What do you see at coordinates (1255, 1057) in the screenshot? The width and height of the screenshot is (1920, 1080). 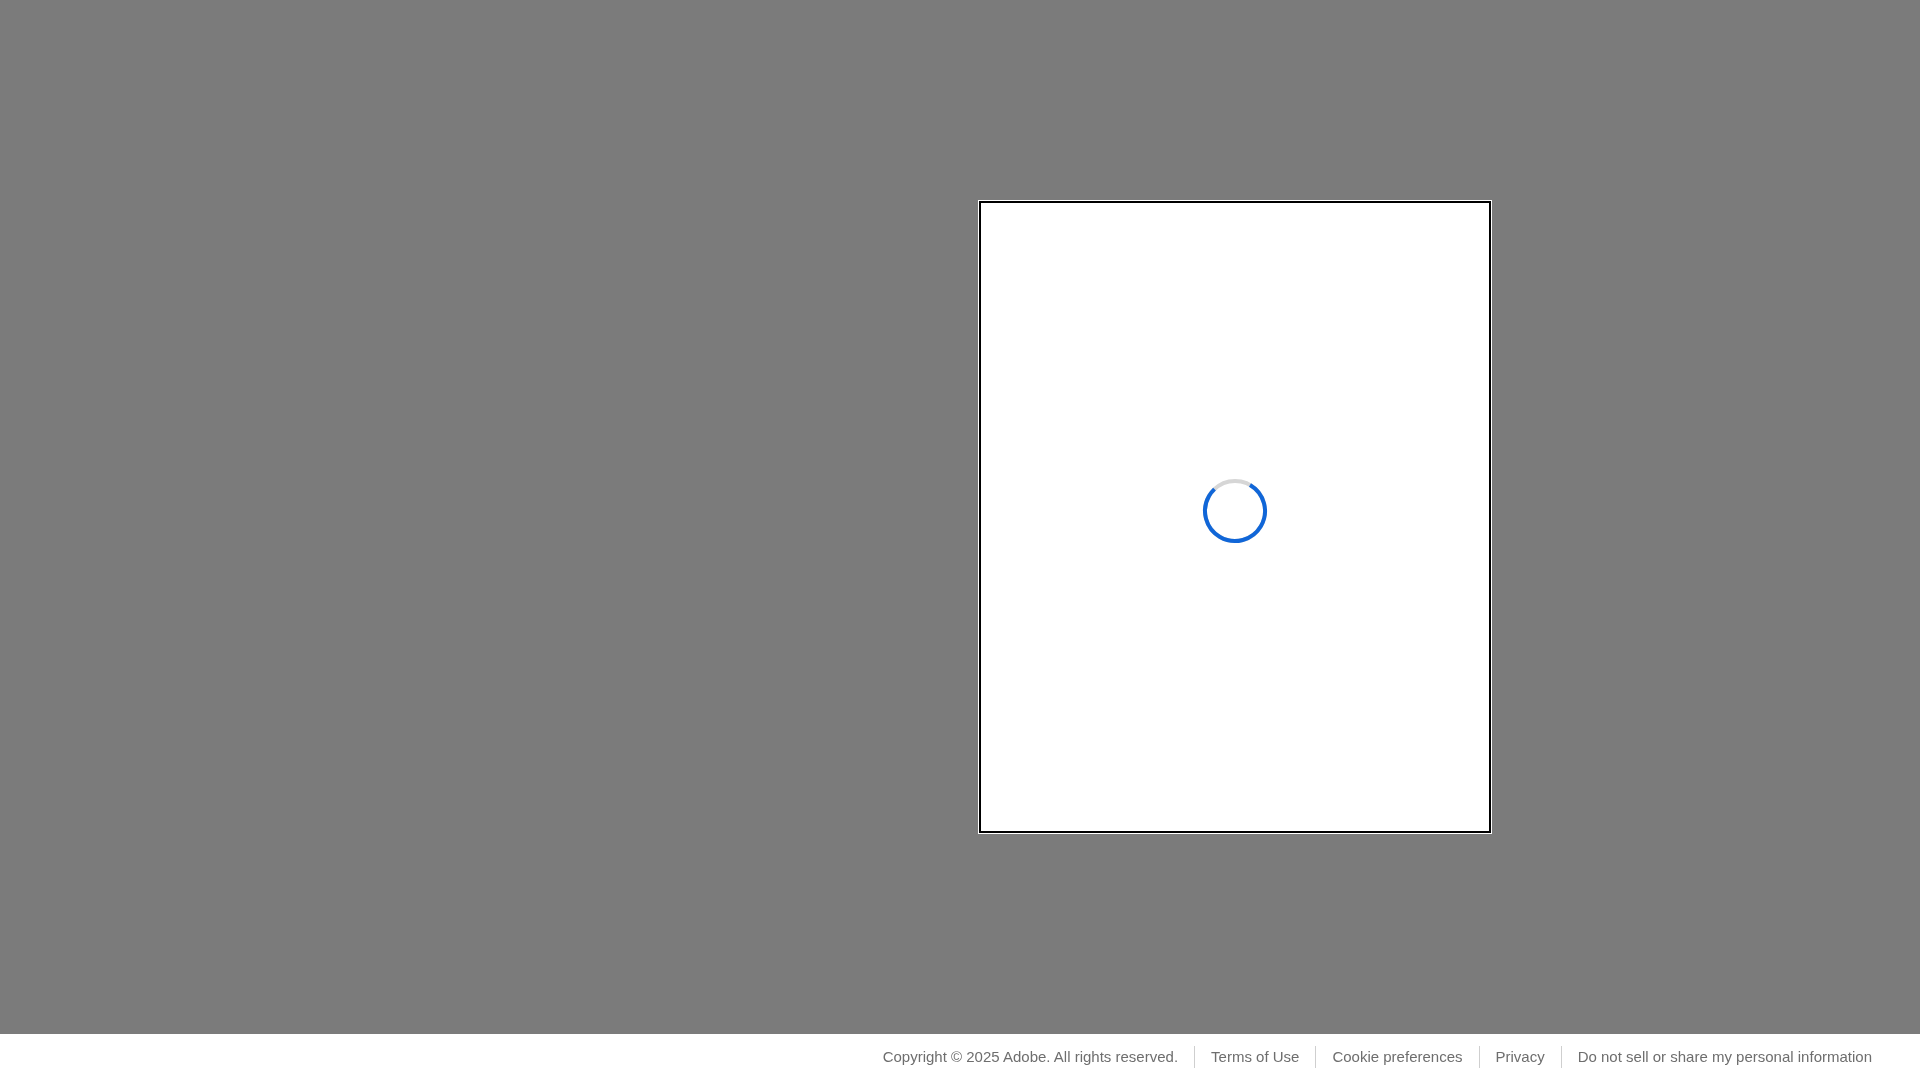 I see `footer-link: Terms of Use` at bounding box center [1255, 1057].